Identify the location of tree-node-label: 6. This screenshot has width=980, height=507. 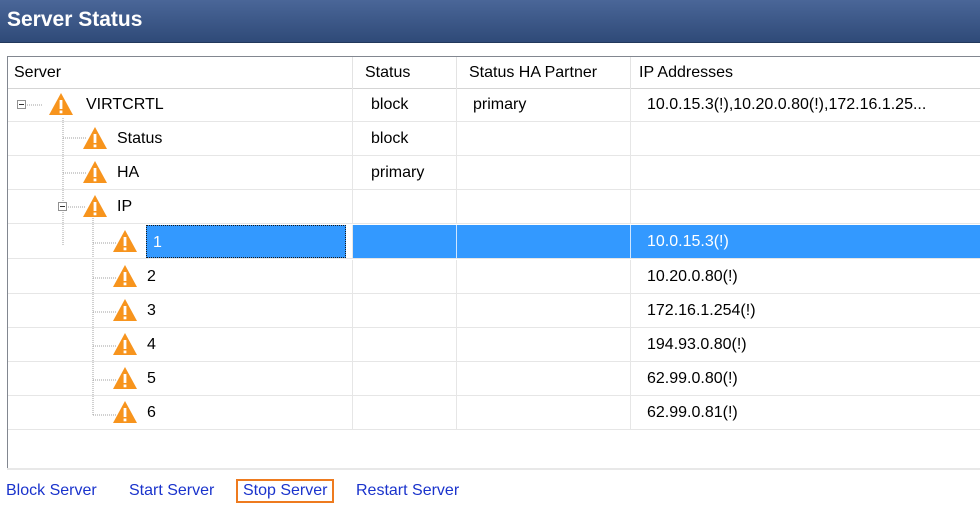
(151, 412).